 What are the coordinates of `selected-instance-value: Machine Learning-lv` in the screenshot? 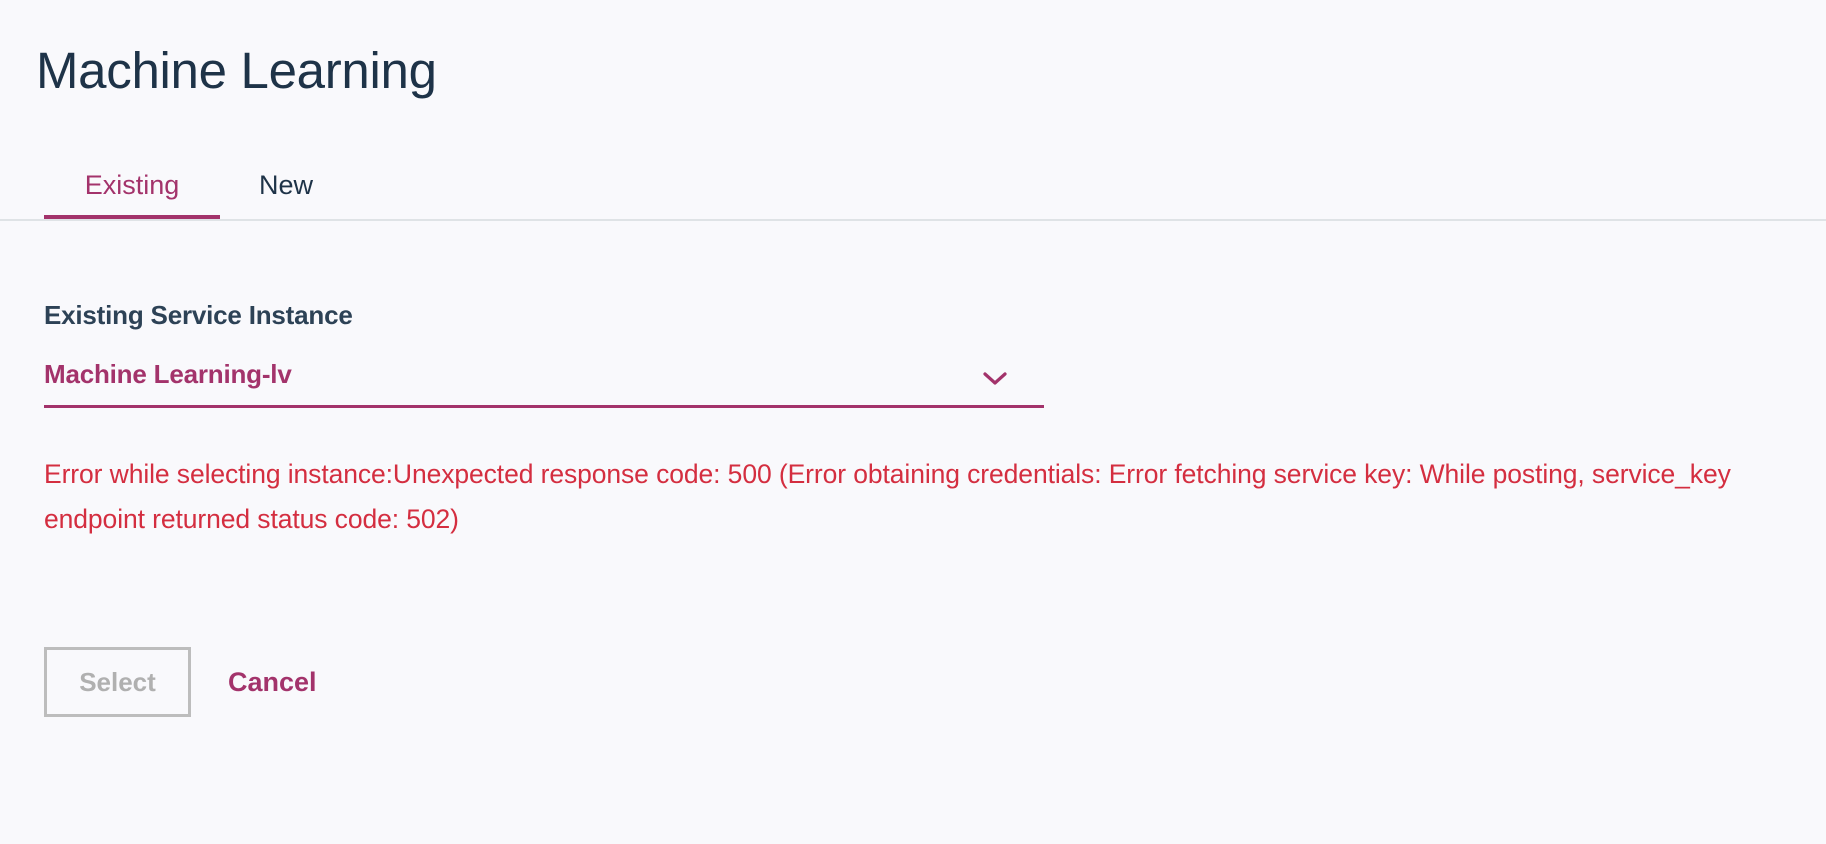 It's located at (168, 374).